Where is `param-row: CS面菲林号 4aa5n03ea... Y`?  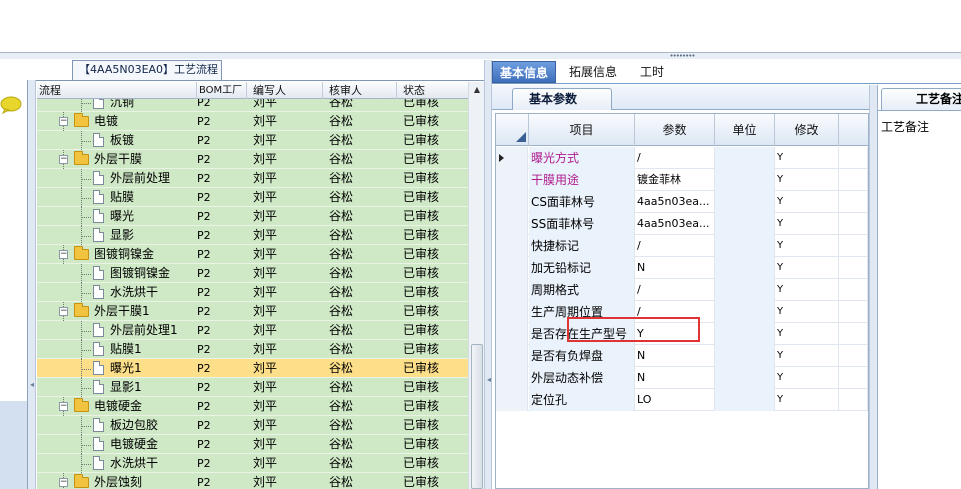 param-row: CS面菲林号 4aa5n03ea... Y is located at coordinates (682, 202).